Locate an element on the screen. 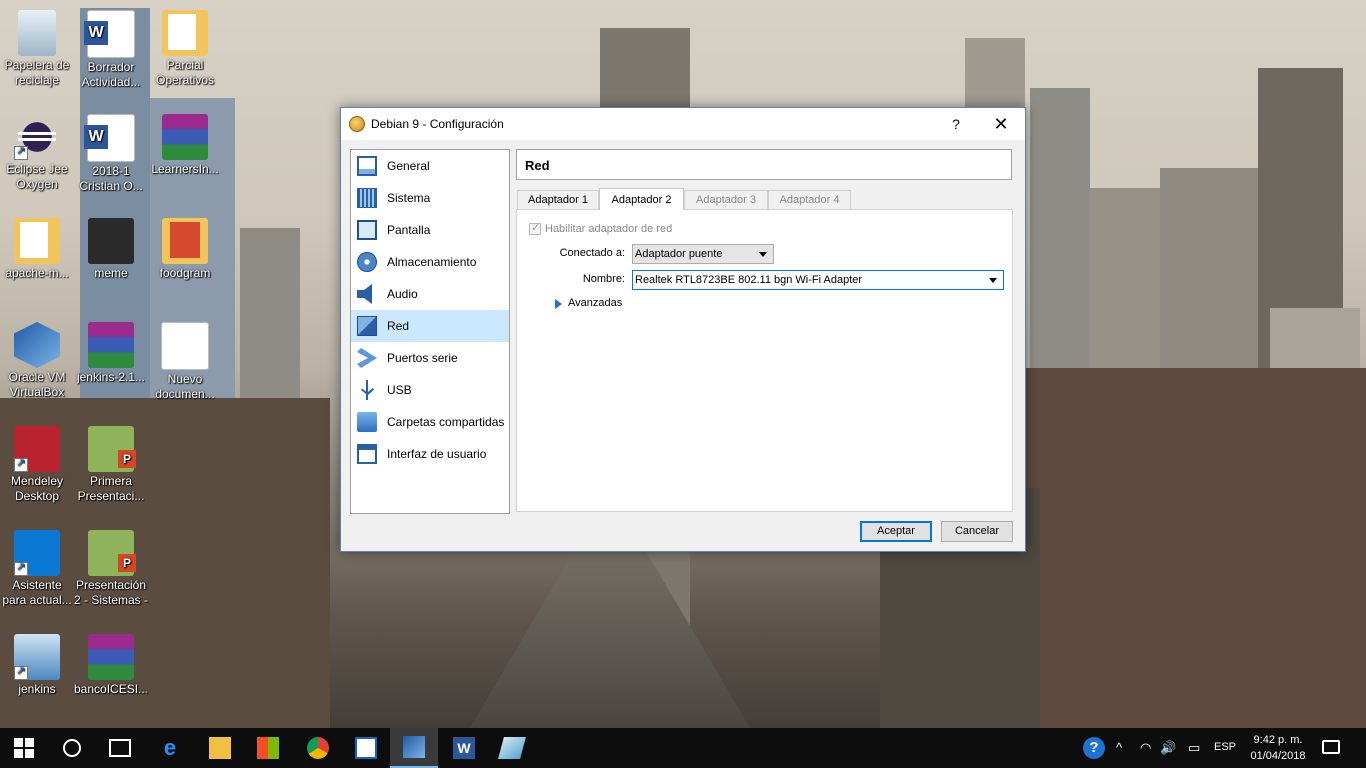 This screenshot has width=1366, height=768. cancel-button: Cancelar is located at coordinates (977, 531).